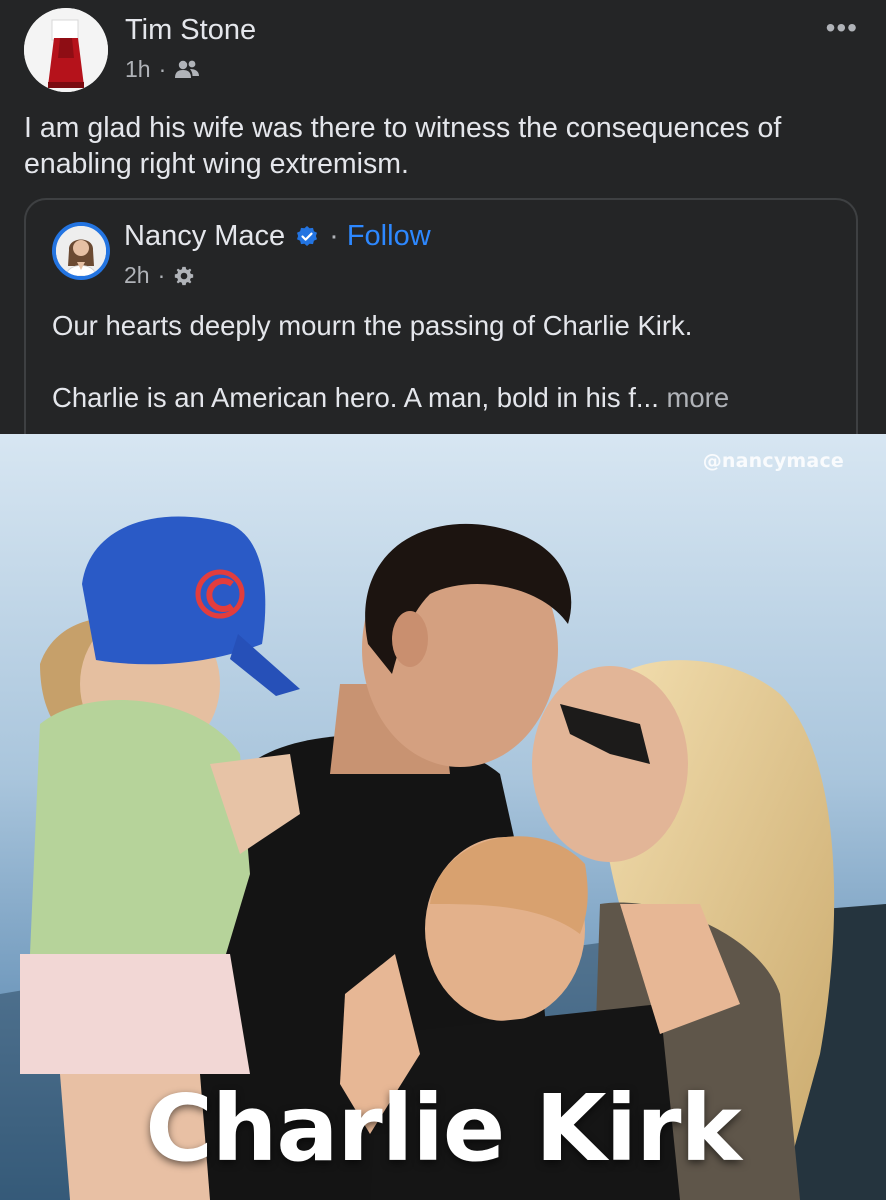 This screenshot has height=1200, width=886. What do you see at coordinates (307, 235) in the screenshot?
I see `verified-badge-icon` at bounding box center [307, 235].